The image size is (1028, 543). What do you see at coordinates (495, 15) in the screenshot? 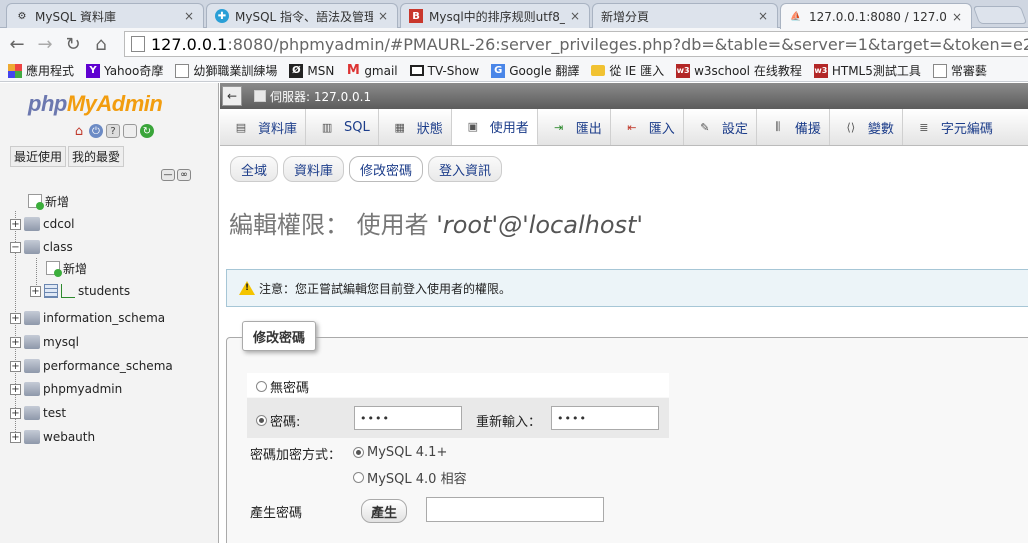
I see `browser-tab-3: B Mysql中的排序规则utf8_ ×` at bounding box center [495, 15].